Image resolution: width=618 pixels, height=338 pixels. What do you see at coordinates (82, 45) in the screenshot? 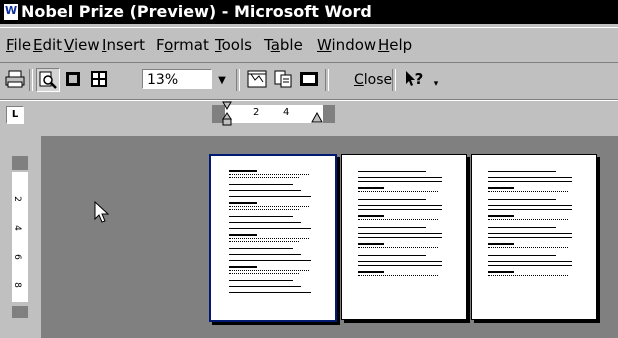
I see `menu-view: View` at bounding box center [82, 45].